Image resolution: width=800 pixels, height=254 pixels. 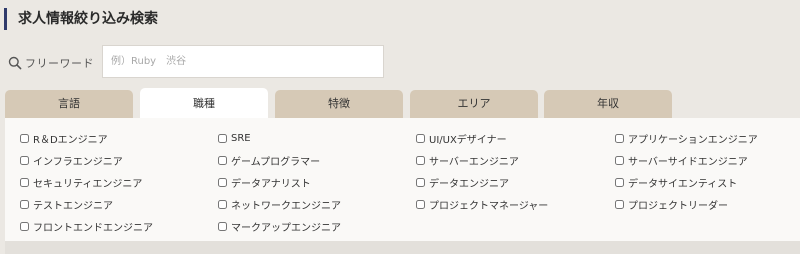 What do you see at coordinates (78, 162) in the screenshot?
I see `job-type-label: インフラエンジニア` at bounding box center [78, 162].